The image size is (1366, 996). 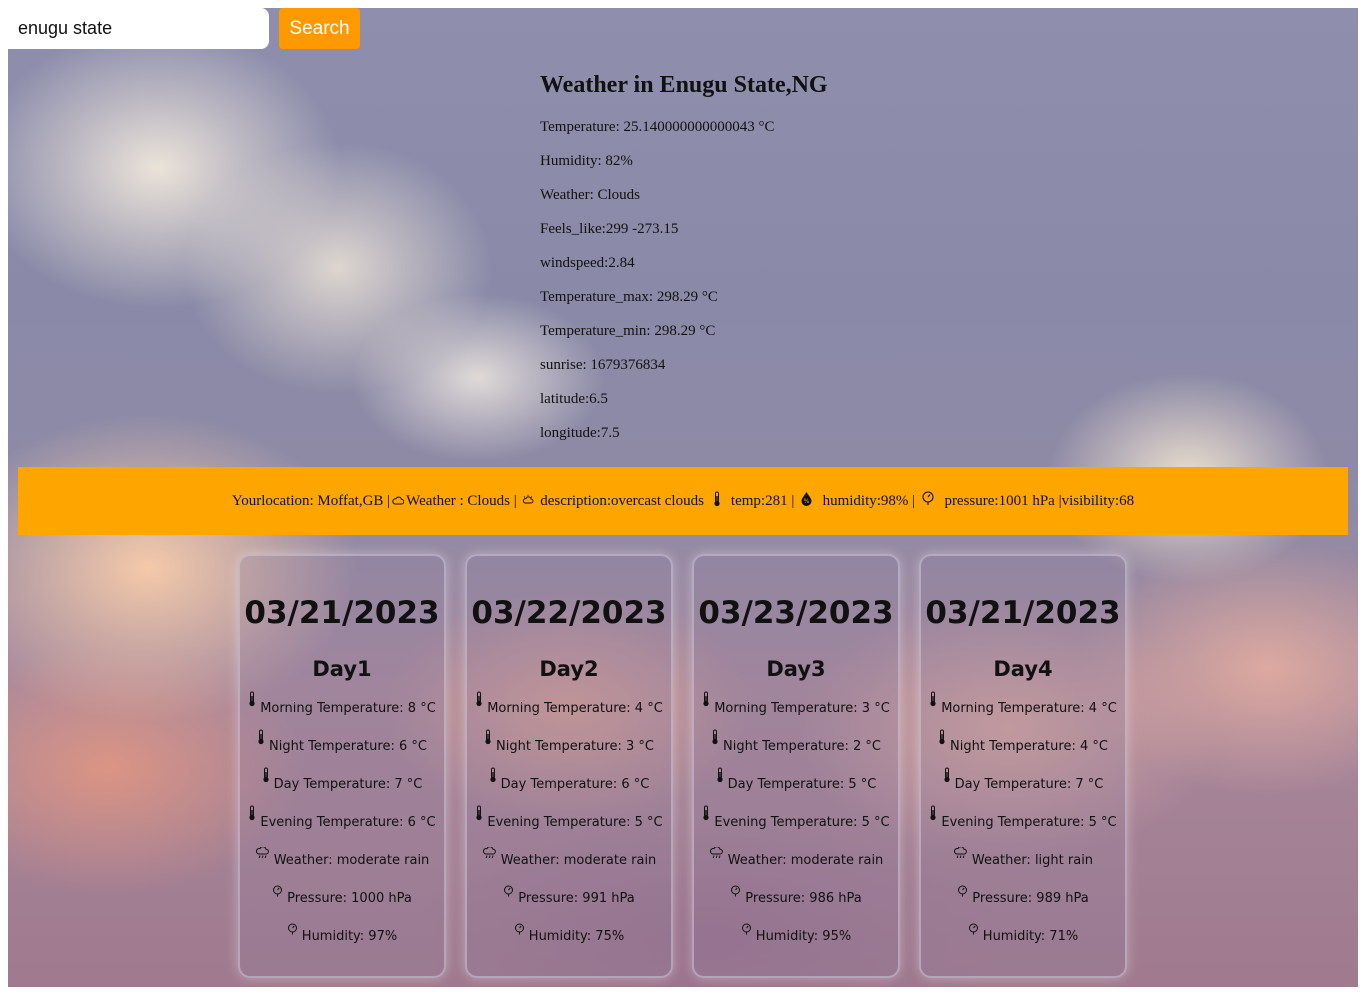 I want to click on forecast-humidity-text: Humidity: 71%, so click(x=1030, y=936).